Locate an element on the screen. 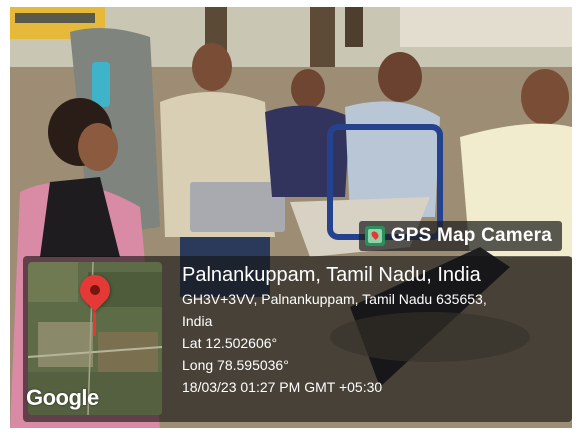 This screenshot has height=435, width=580. person-floral is located at coordinates (307, 151).